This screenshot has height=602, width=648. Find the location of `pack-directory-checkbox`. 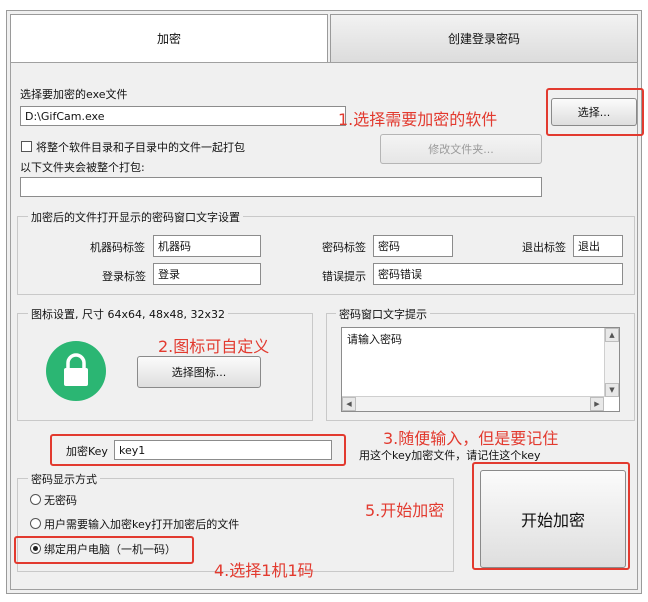

pack-directory-checkbox is located at coordinates (26, 146).